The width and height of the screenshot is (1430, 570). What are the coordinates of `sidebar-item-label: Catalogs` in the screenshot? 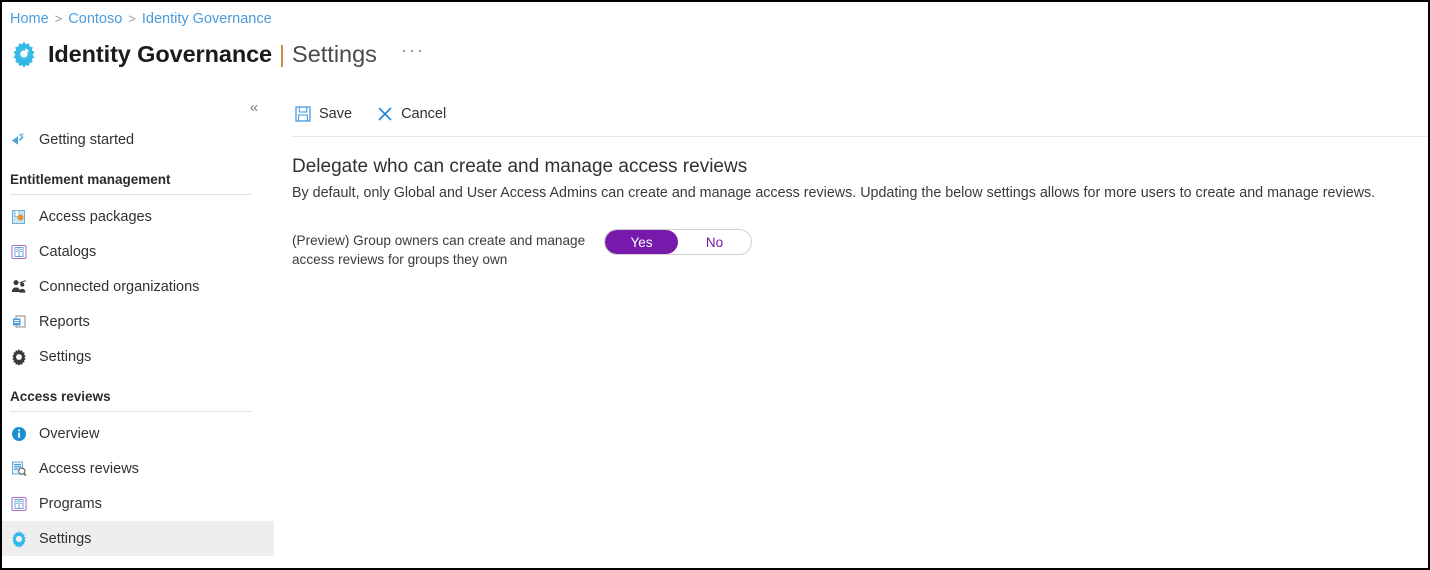 It's located at (68, 251).